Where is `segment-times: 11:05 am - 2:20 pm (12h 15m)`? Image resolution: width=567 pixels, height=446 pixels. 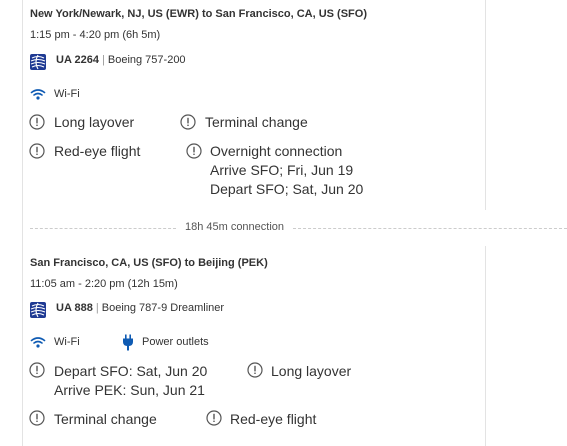
segment-times: 11:05 am - 2:20 pm (12h 15m) is located at coordinates (104, 284).